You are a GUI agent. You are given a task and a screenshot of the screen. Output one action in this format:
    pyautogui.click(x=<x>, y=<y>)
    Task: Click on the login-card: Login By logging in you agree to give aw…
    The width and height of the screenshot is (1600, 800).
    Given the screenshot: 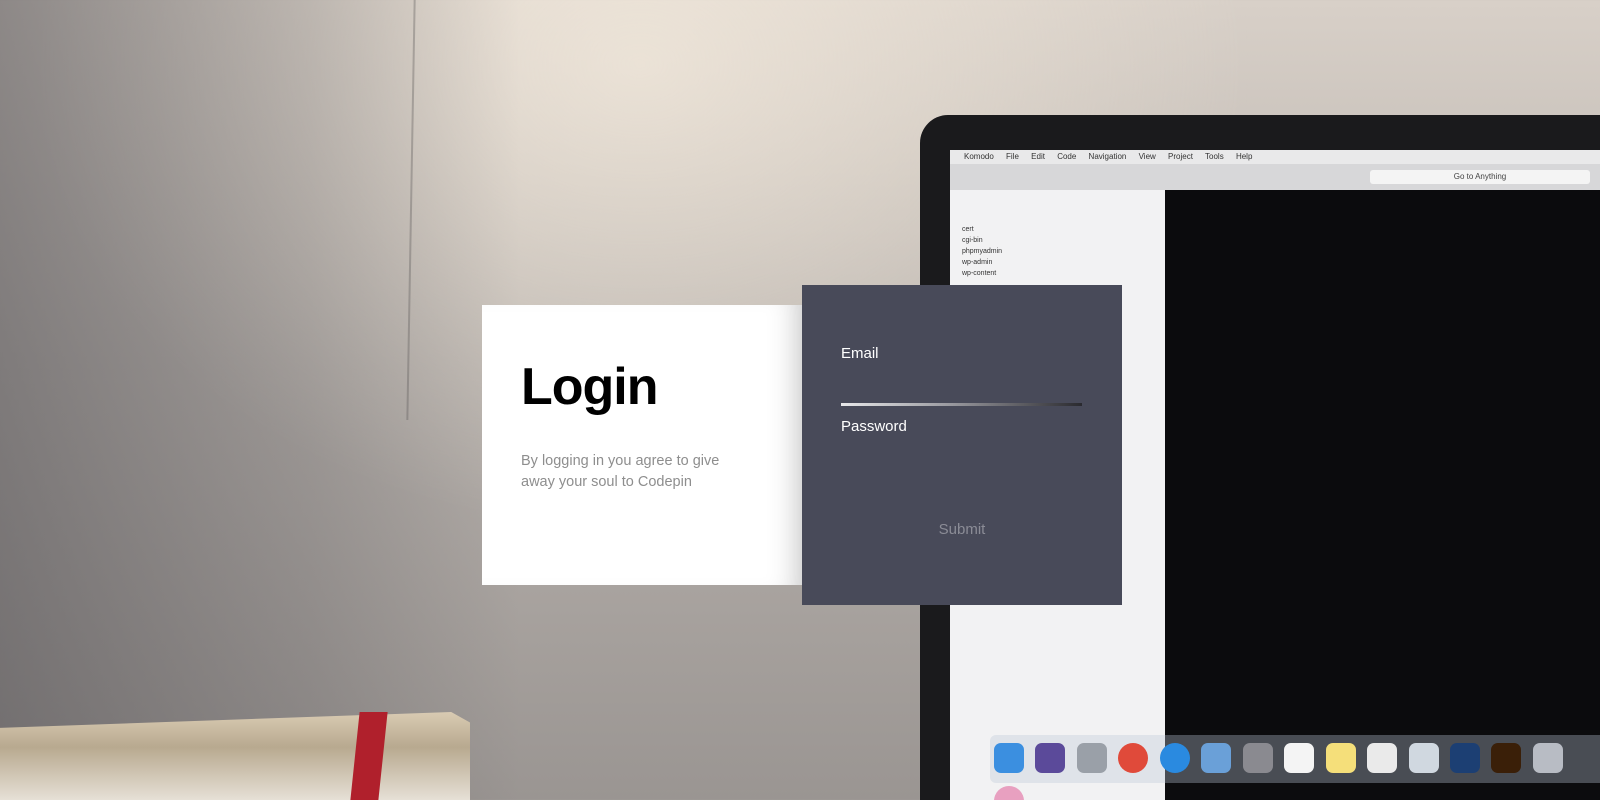 What is the action you would take?
    pyautogui.click(x=643, y=445)
    